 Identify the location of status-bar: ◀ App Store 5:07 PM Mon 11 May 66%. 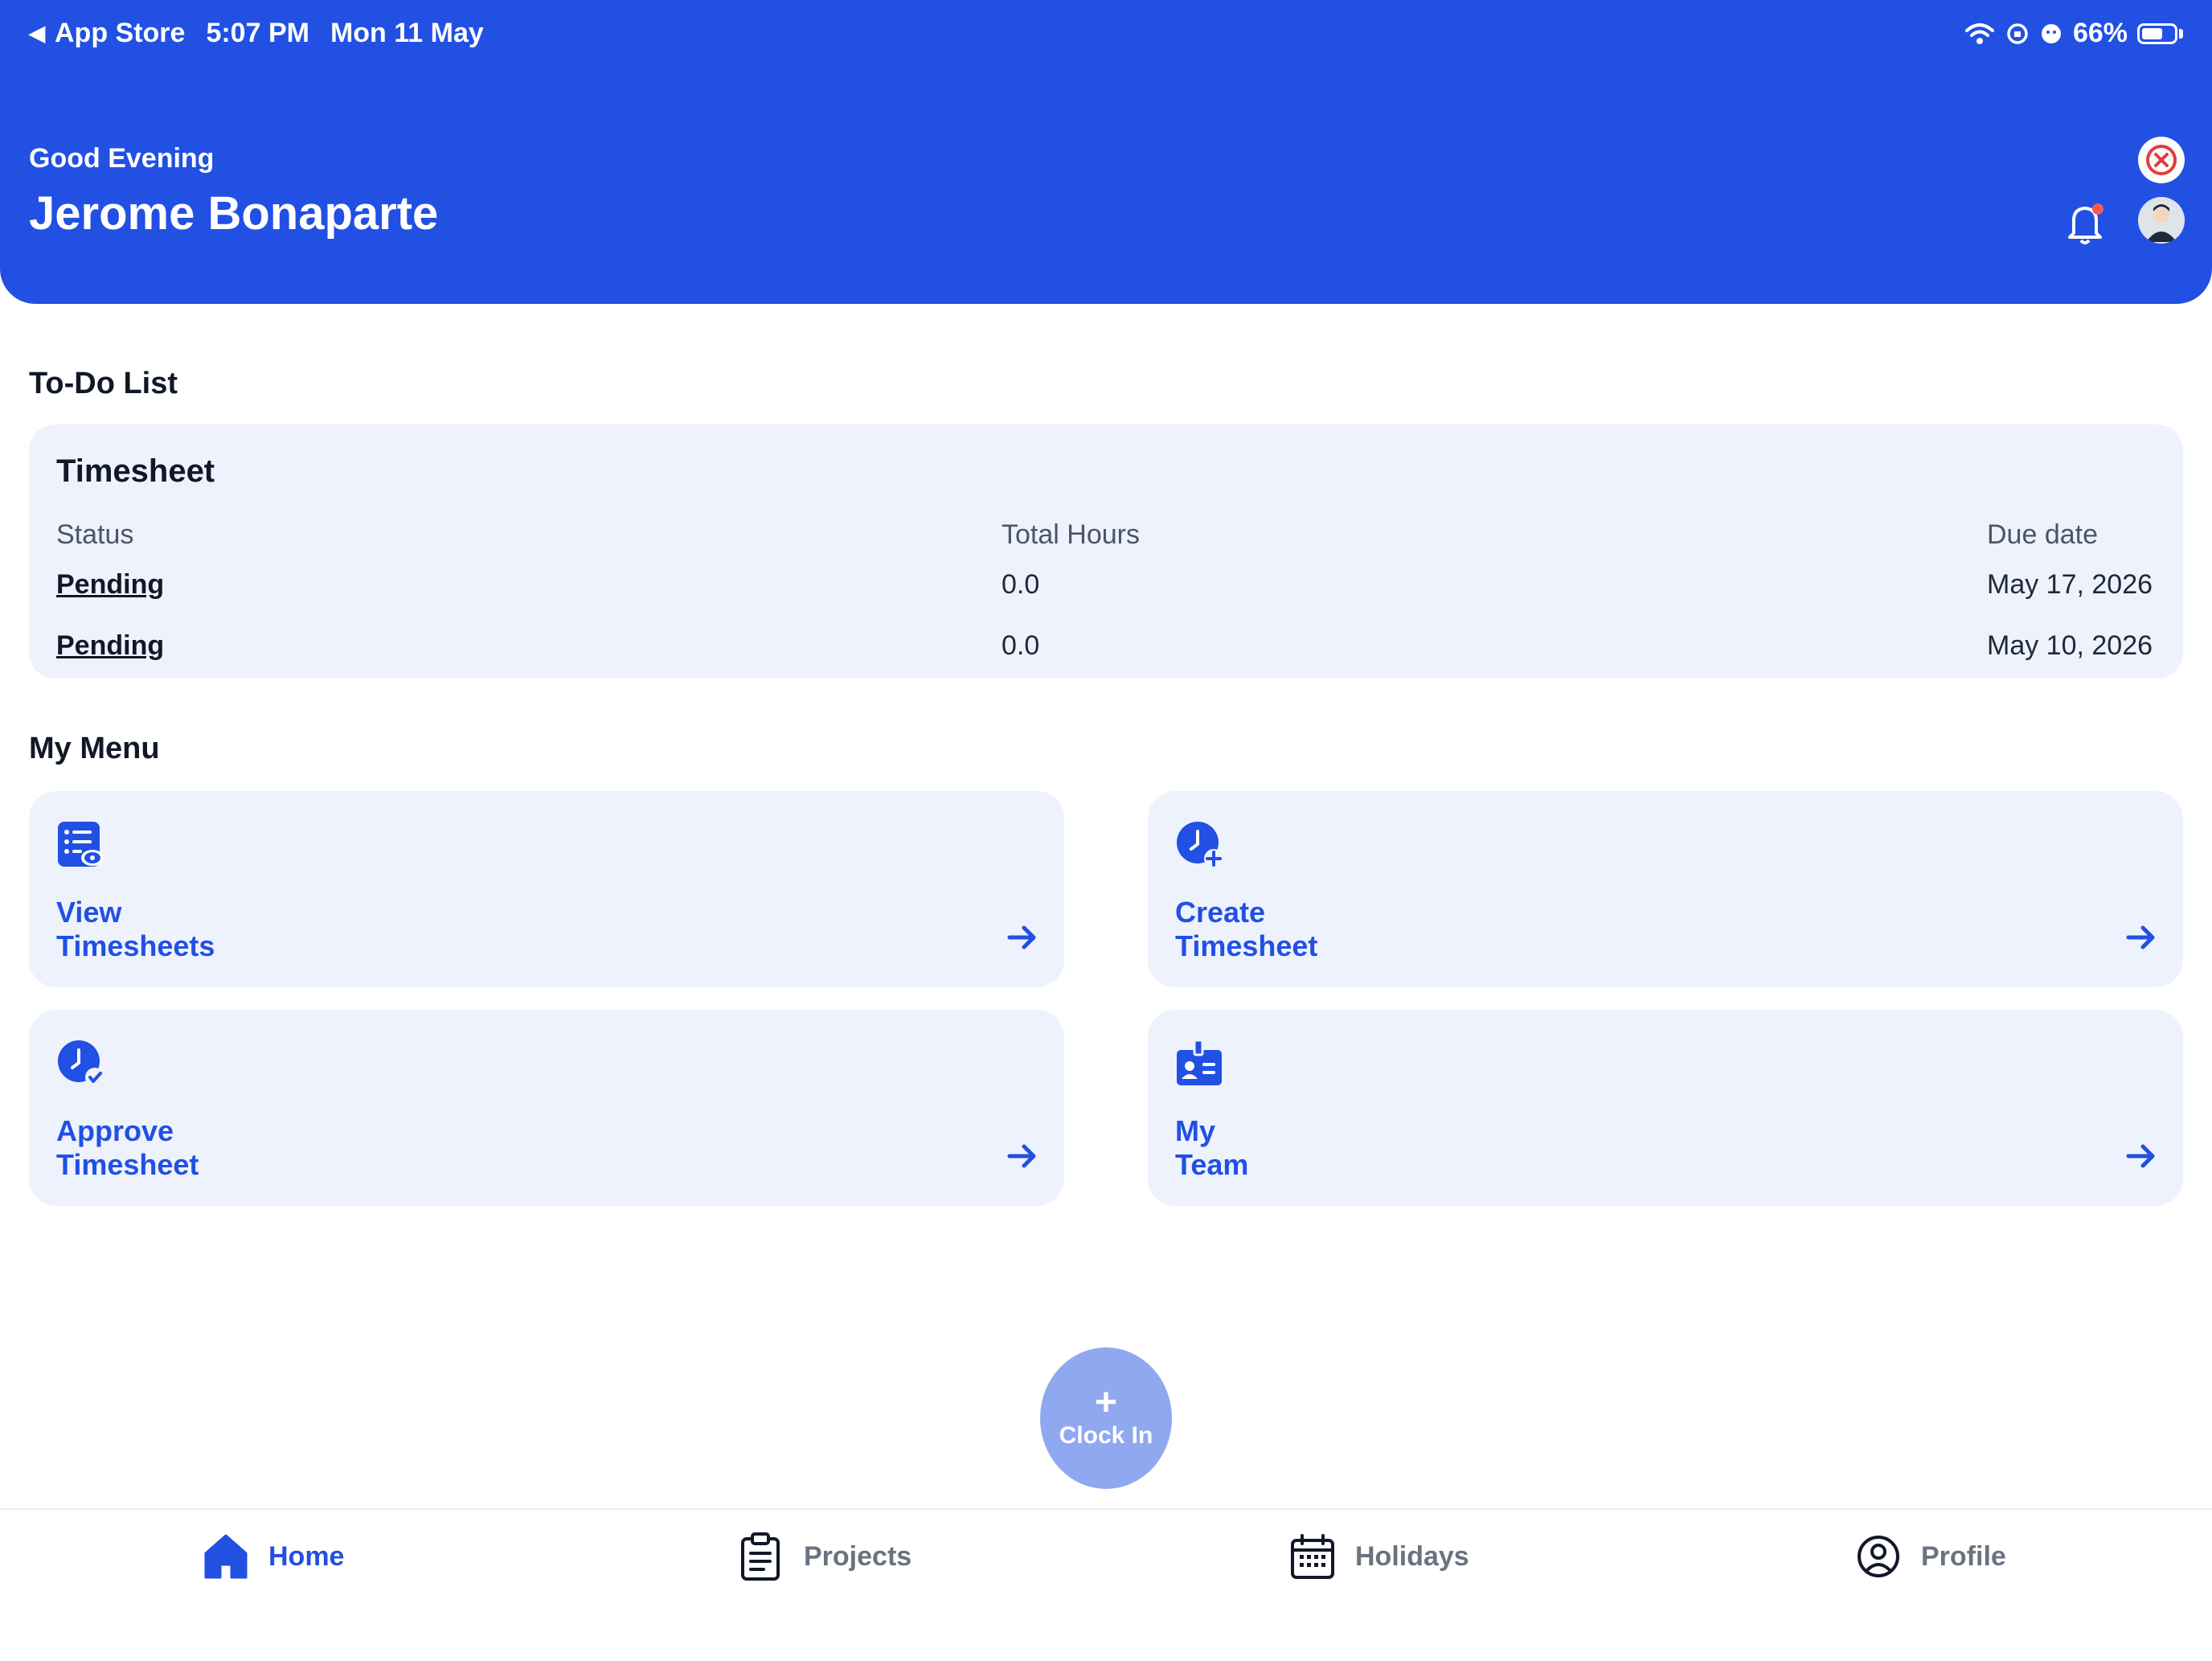
(1106, 35).